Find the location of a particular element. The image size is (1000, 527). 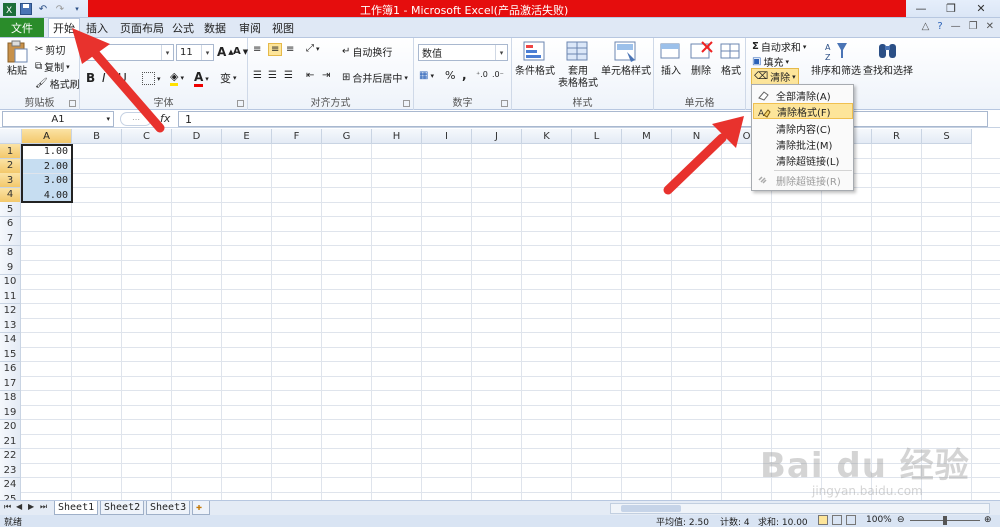

phonetic-button: 变 ▾ is located at coordinates (228, 78).